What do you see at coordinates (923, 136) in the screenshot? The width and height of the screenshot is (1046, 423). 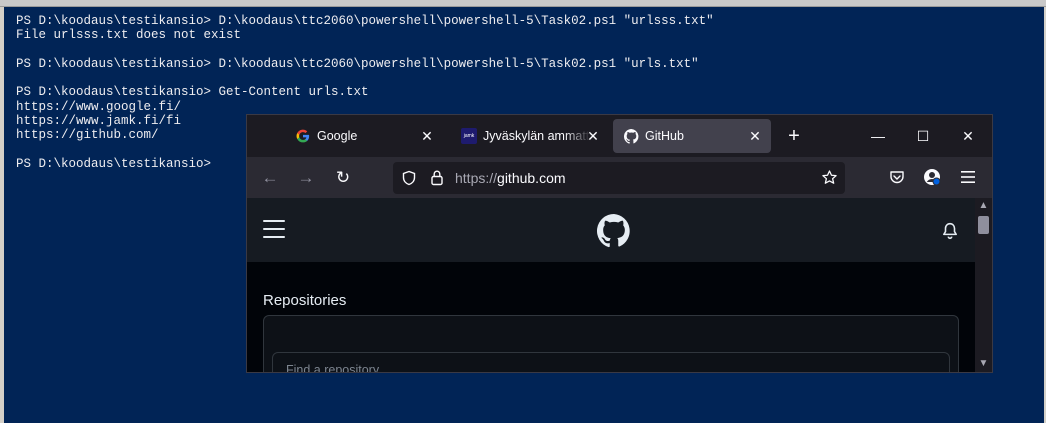 I see `maximize-button: ☐` at bounding box center [923, 136].